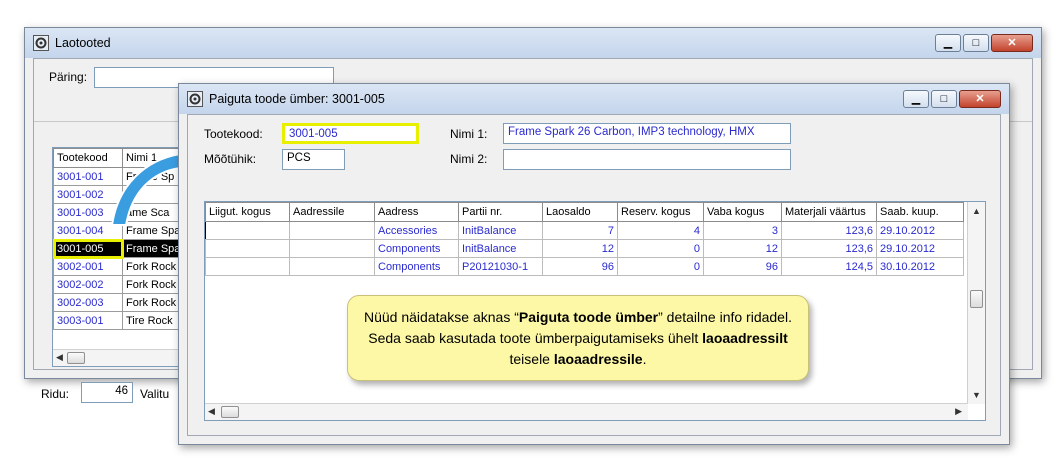 The image size is (1060, 467). Describe the element at coordinates (68, 77) in the screenshot. I see `query-label: Päring:` at that location.